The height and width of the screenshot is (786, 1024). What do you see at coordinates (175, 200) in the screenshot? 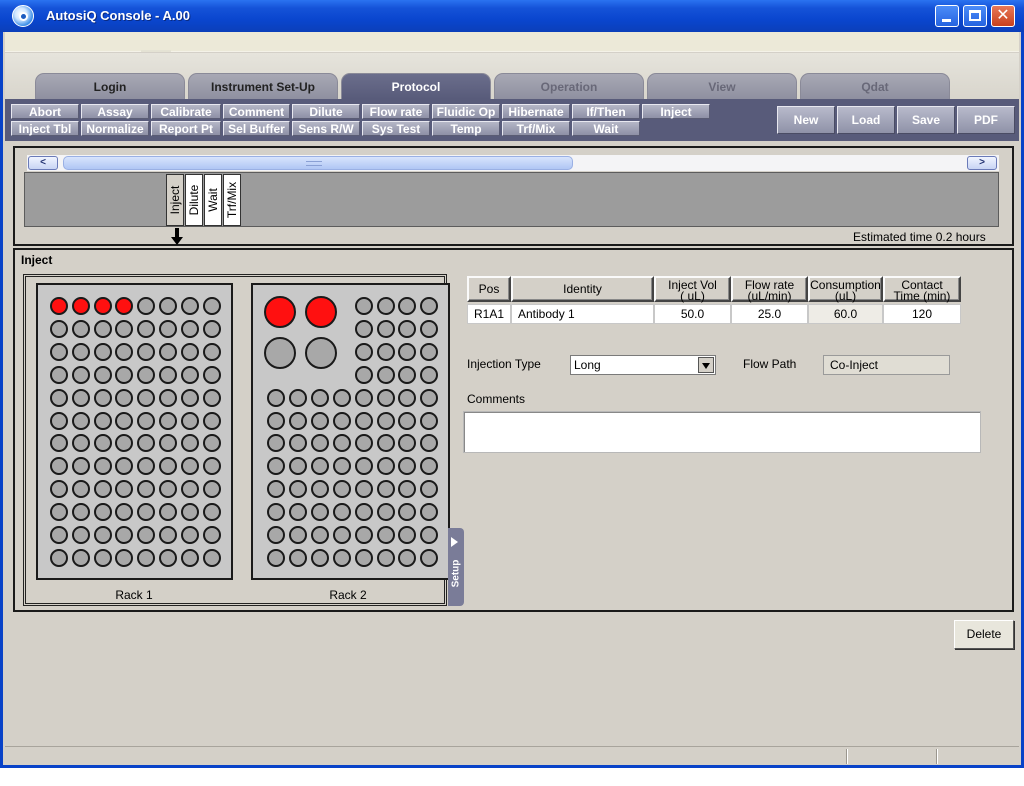
I see `step-inject: Inject` at bounding box center [175, 200].